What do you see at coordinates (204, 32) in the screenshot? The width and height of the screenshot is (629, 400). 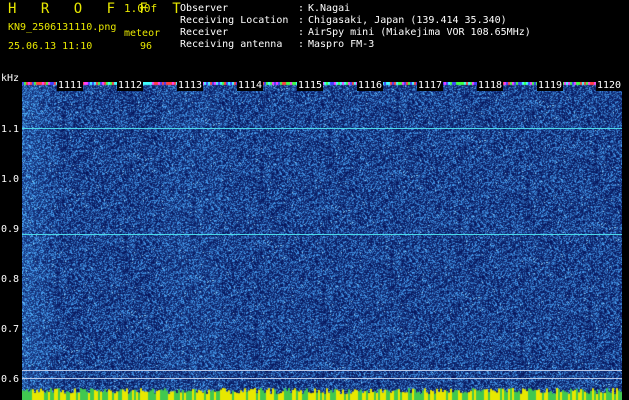 I see `meta-label-receiver: Receiver` at bounding box center [204, 32].